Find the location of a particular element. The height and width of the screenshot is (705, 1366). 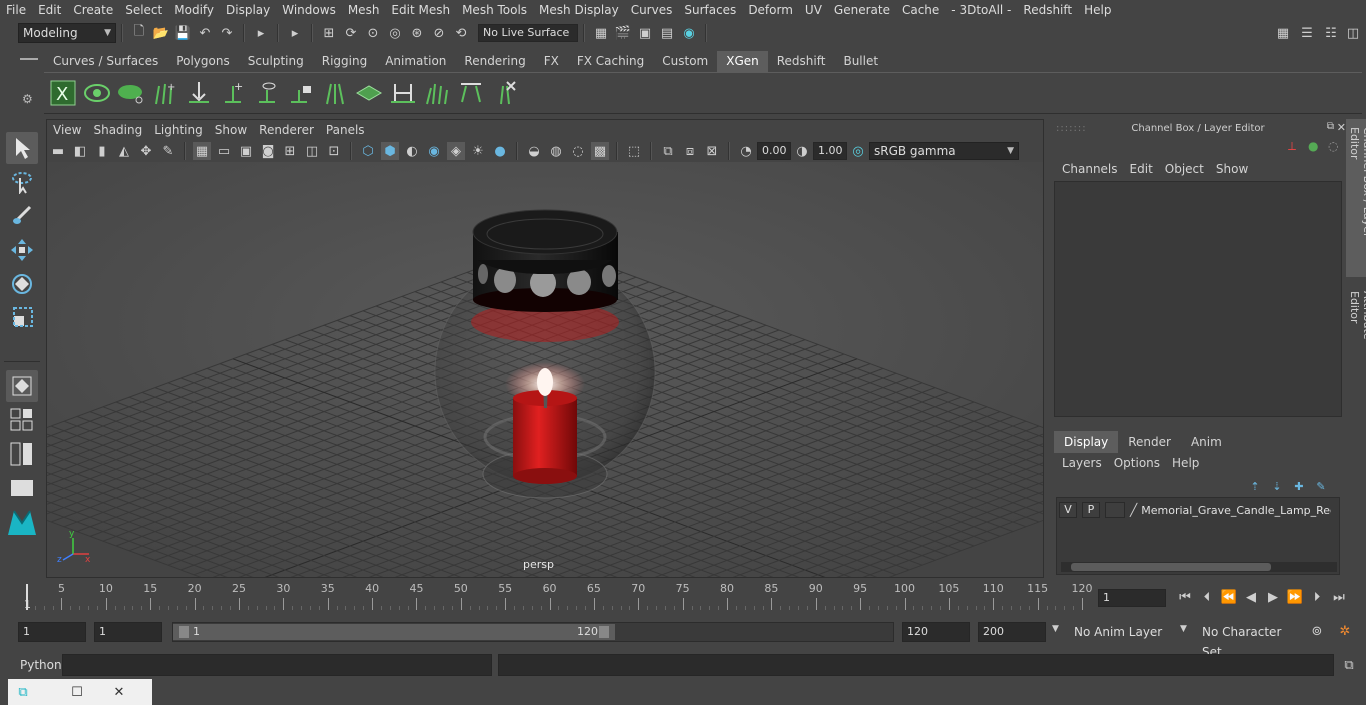

auto-key-icon: ⊚ is located at coordinates (1317, 631).